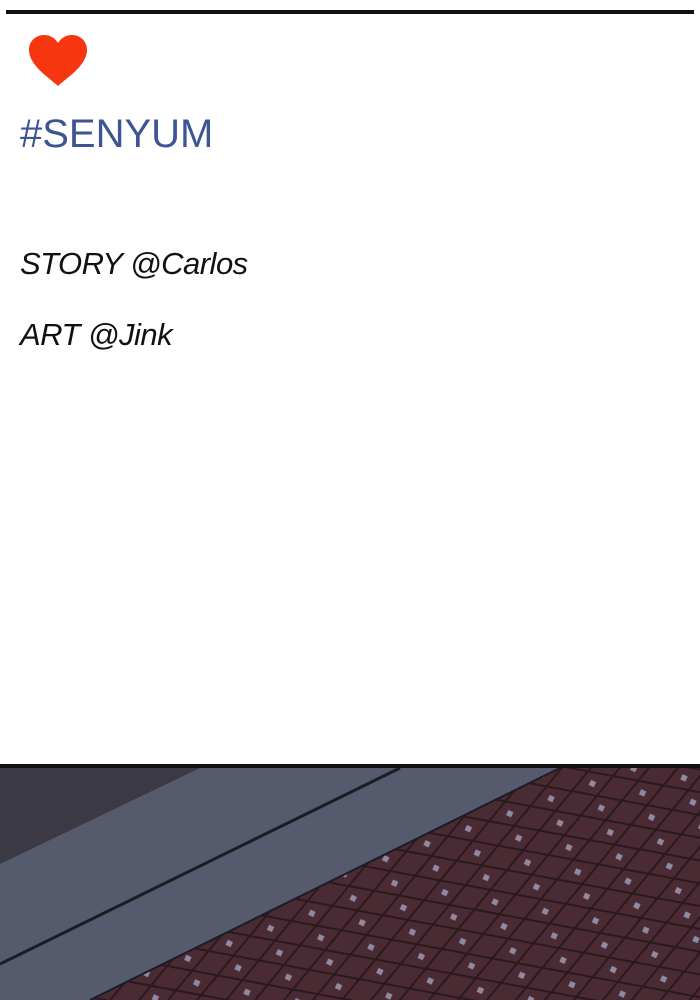  Describe the element at coordinates (350, 12) in the screenshot. I see `top-border` at that location.